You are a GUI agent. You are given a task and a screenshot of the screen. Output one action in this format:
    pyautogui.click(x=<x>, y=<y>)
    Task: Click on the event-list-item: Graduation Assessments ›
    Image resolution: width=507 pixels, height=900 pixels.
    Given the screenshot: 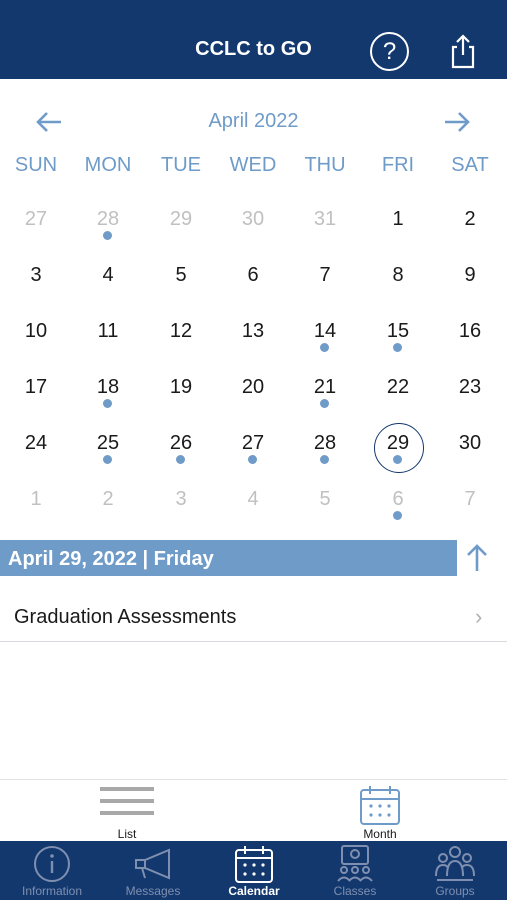 What is the action you would take?
    pyautogui.click(x=253, y=616)
    